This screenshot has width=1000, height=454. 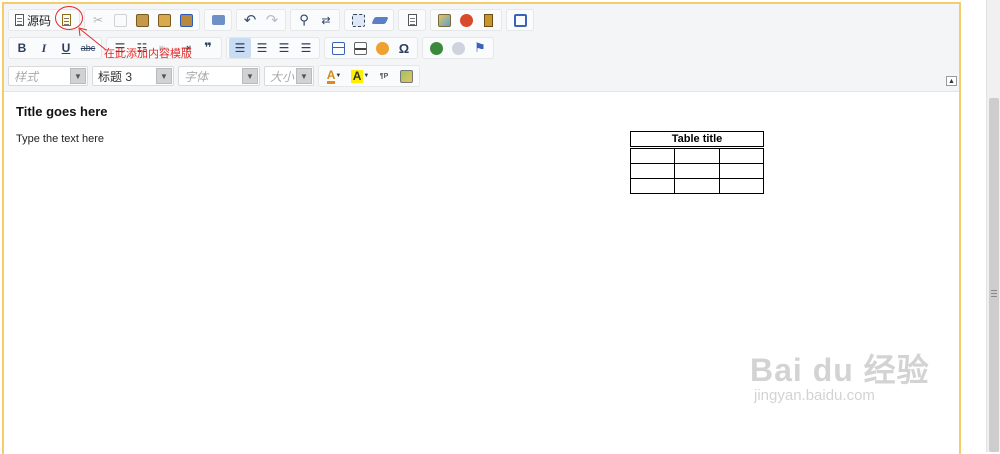 I want to click on size-combo-value: 大小, so click(x=282, y=76).